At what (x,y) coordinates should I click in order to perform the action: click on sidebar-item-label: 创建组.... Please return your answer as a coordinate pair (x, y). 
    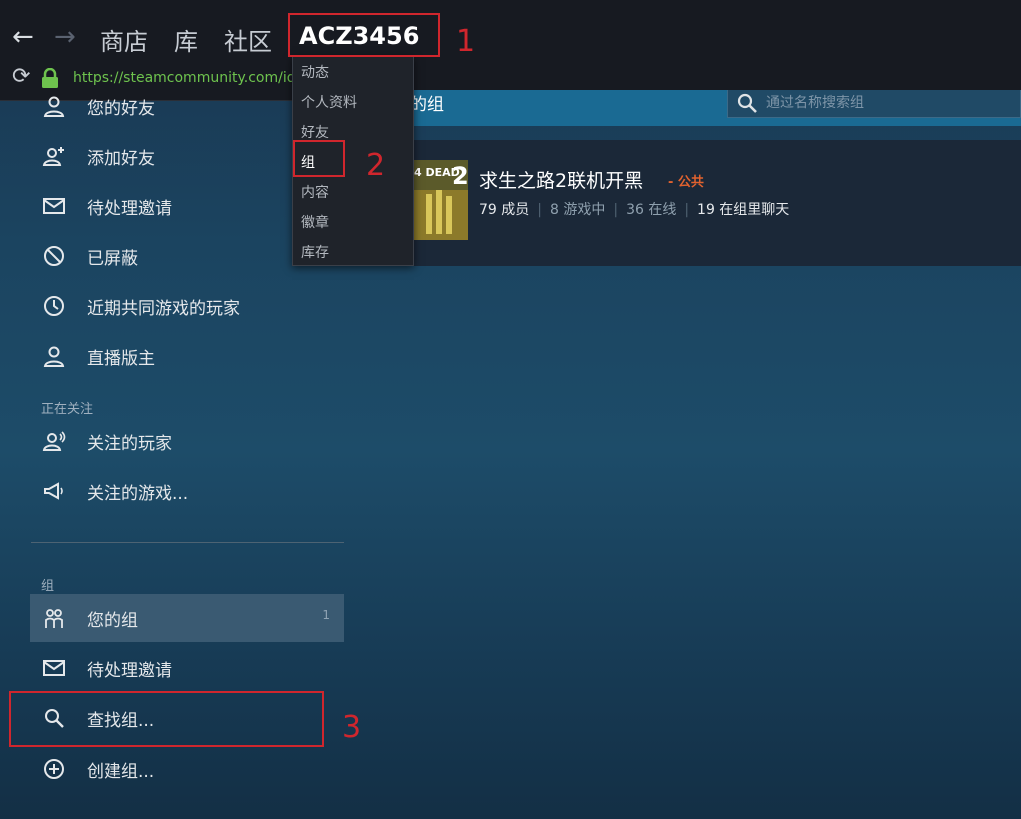
    Looking at the image, I should click on (121, 772).